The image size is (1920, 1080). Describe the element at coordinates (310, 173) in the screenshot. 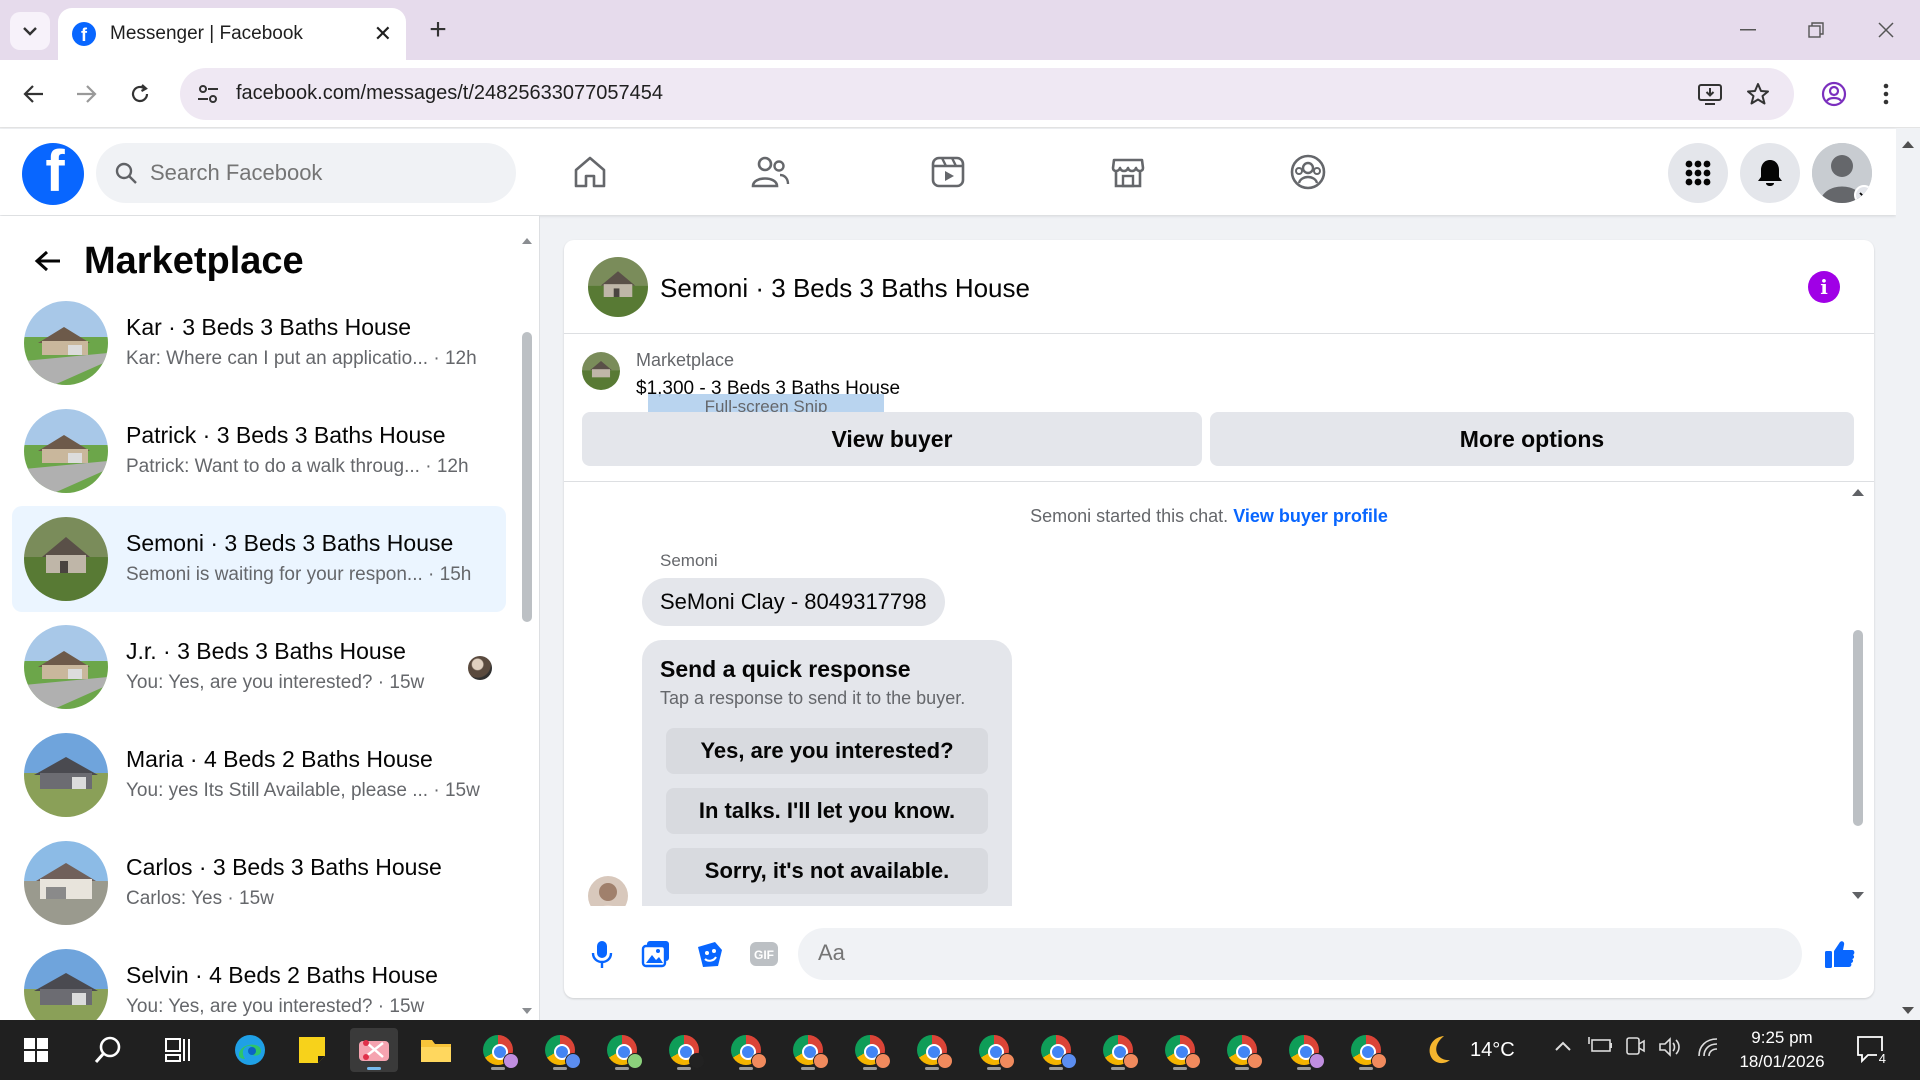

I see `search-input` at that location.